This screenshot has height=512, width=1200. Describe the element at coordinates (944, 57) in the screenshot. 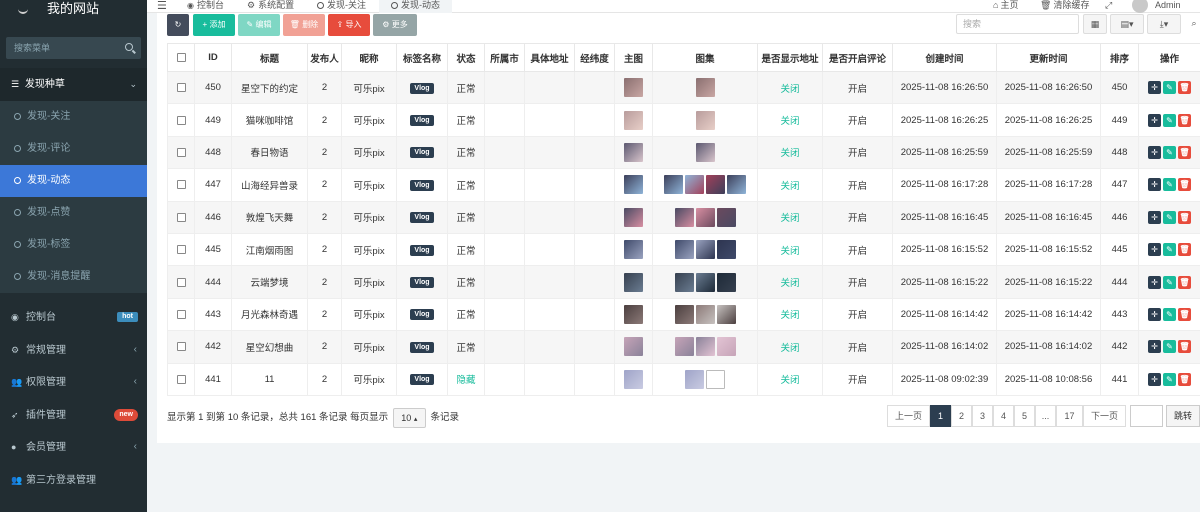

I see `column-header: 创建时间` at that location.